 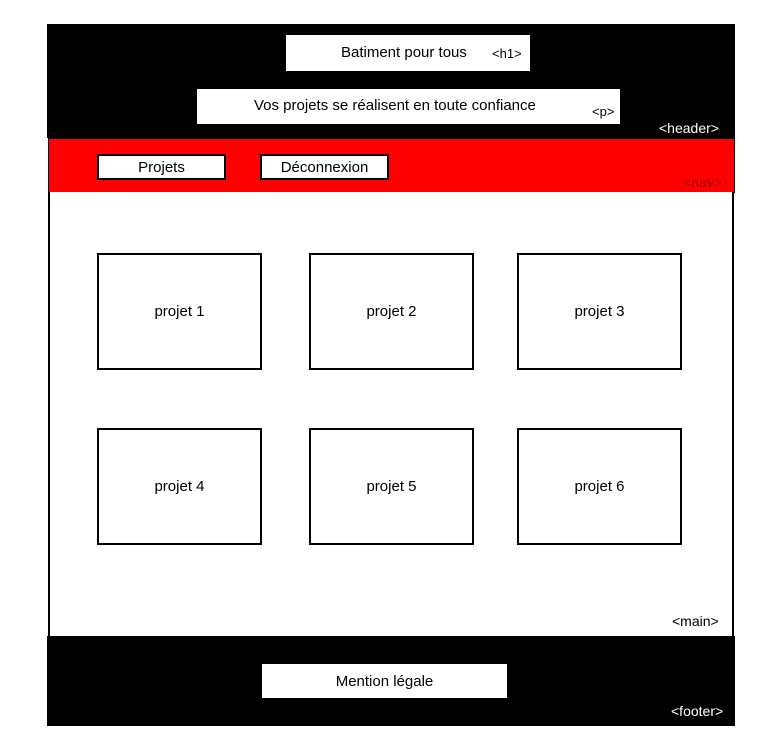 What do you see at coordinates (695, 621) in the screenshot?
I see `main-tag-label: <main>` at bounding box center [695, 621].